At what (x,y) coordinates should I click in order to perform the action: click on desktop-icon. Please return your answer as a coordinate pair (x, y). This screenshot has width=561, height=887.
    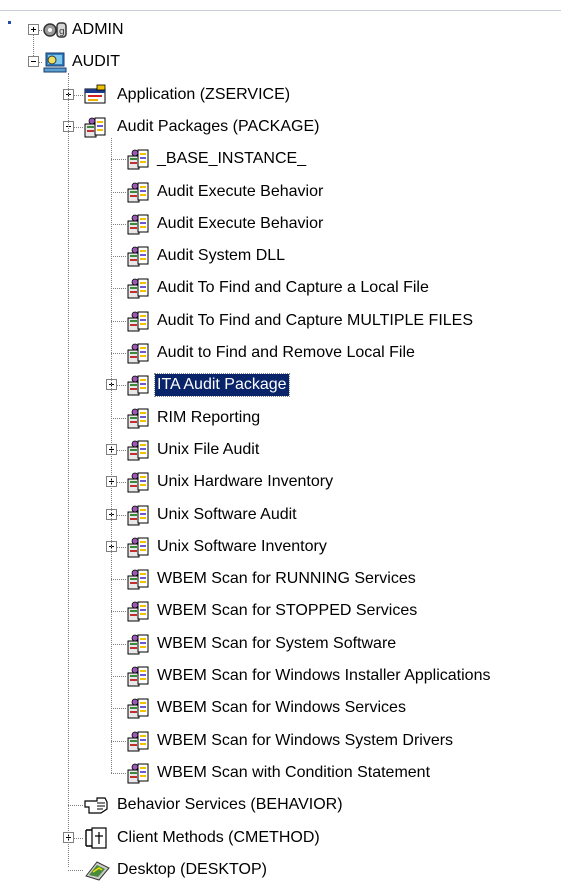
    Looking at the image, I should click on (96, 870).